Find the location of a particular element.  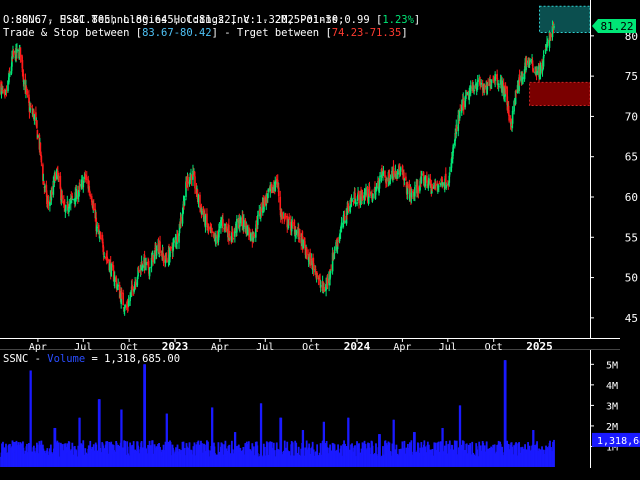

last-volume-label: 1,318,68 is located at coordinates (618, 441).